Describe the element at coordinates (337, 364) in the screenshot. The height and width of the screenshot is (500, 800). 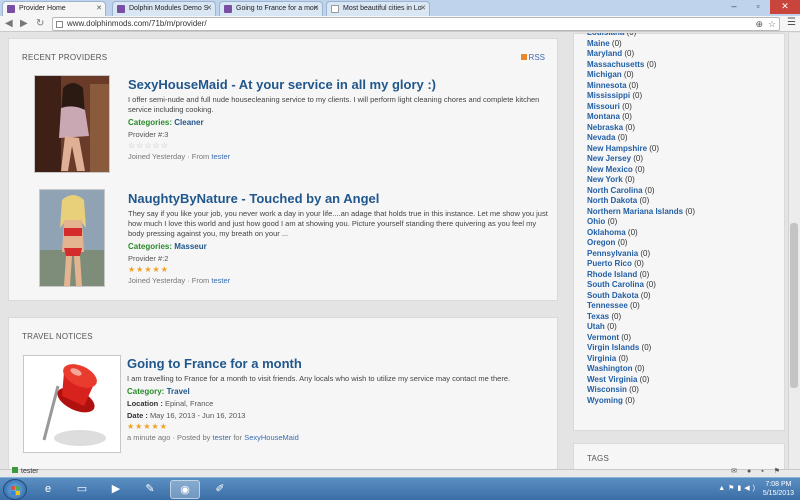
I see `notice-title-link: Going to France for a month` at that location.